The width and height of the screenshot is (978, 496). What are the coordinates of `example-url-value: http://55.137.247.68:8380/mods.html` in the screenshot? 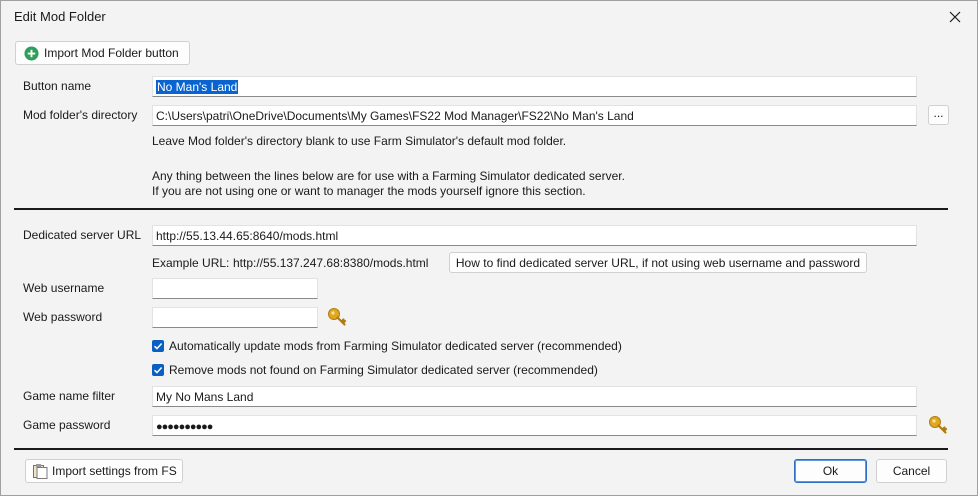 It's located at (331, 263).